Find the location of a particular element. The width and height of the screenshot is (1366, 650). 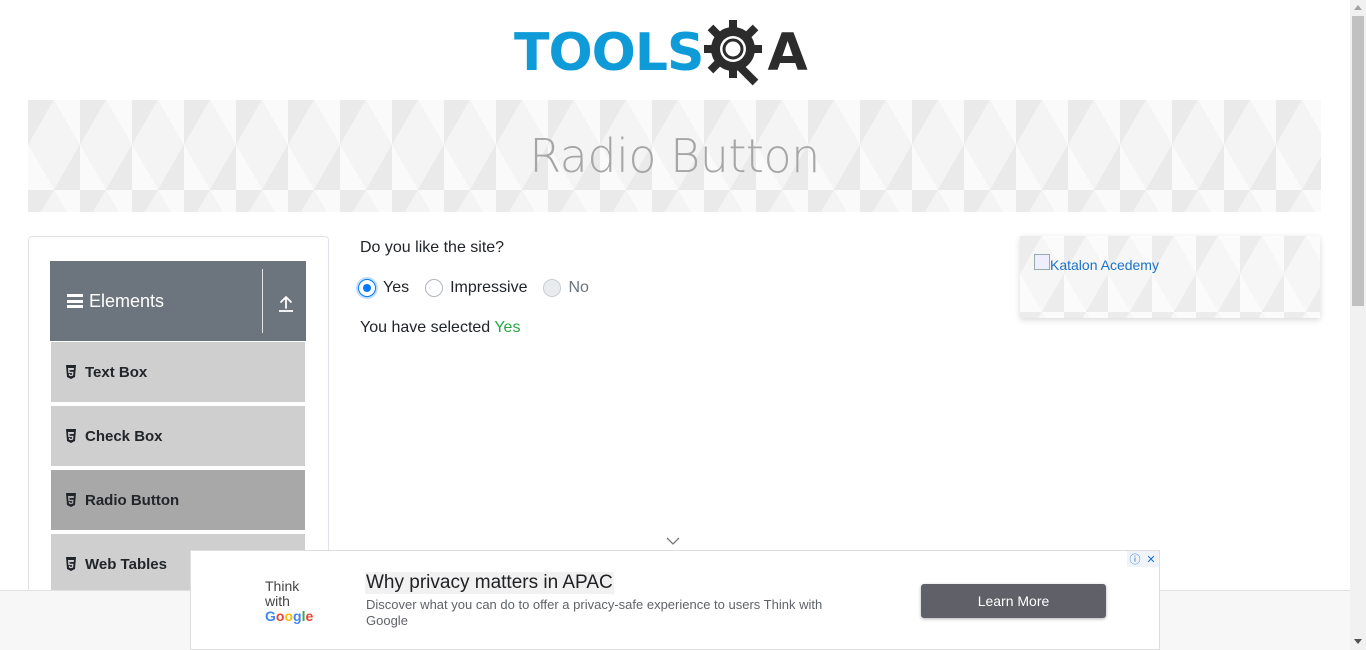

radio-impressive: Impressive is located at coordinates (476, 288).